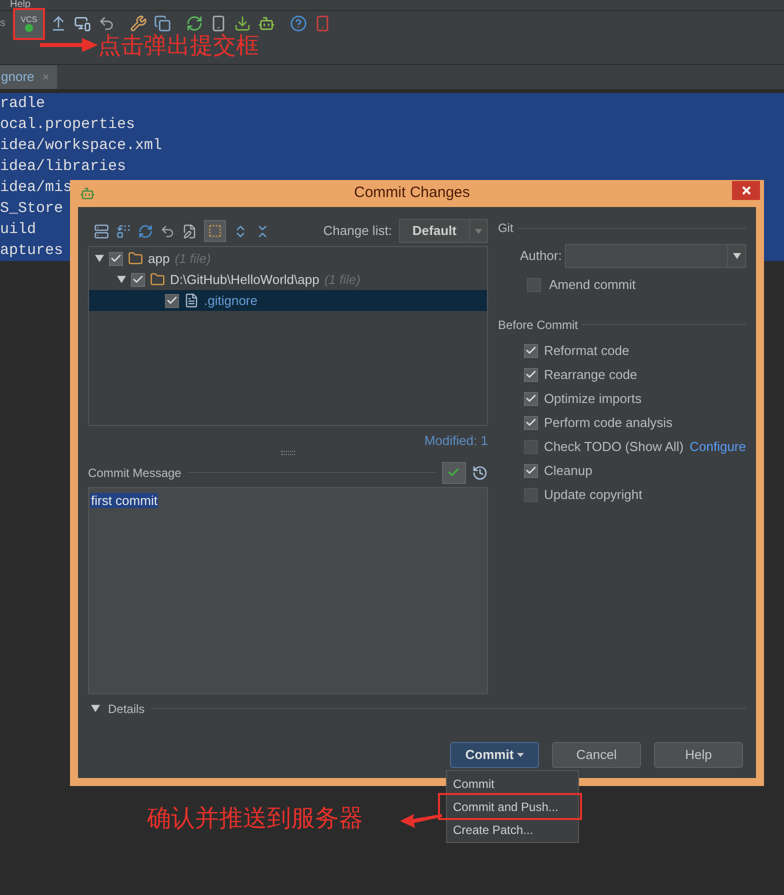  What do you see at coordinates (126, 709) in the screenshot?
I see `details-label: Details` at bounding box center [126, 709].